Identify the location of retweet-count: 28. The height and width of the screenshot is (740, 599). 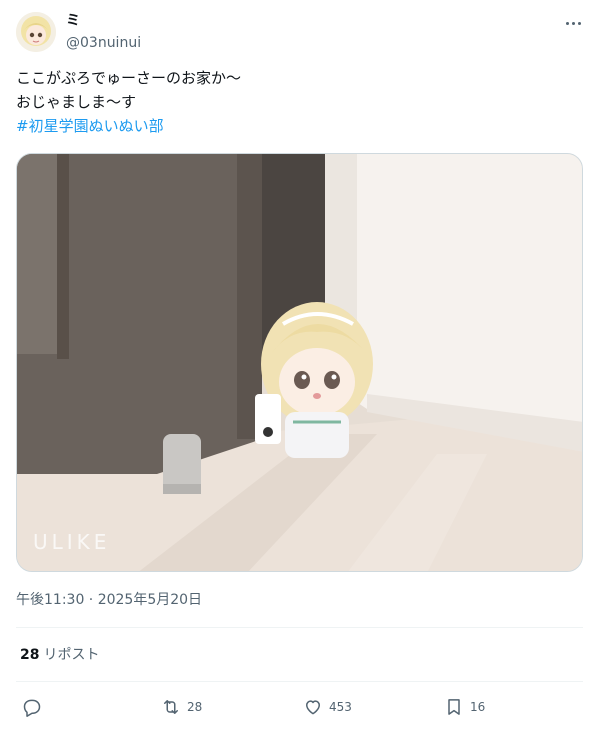
(195, 707).